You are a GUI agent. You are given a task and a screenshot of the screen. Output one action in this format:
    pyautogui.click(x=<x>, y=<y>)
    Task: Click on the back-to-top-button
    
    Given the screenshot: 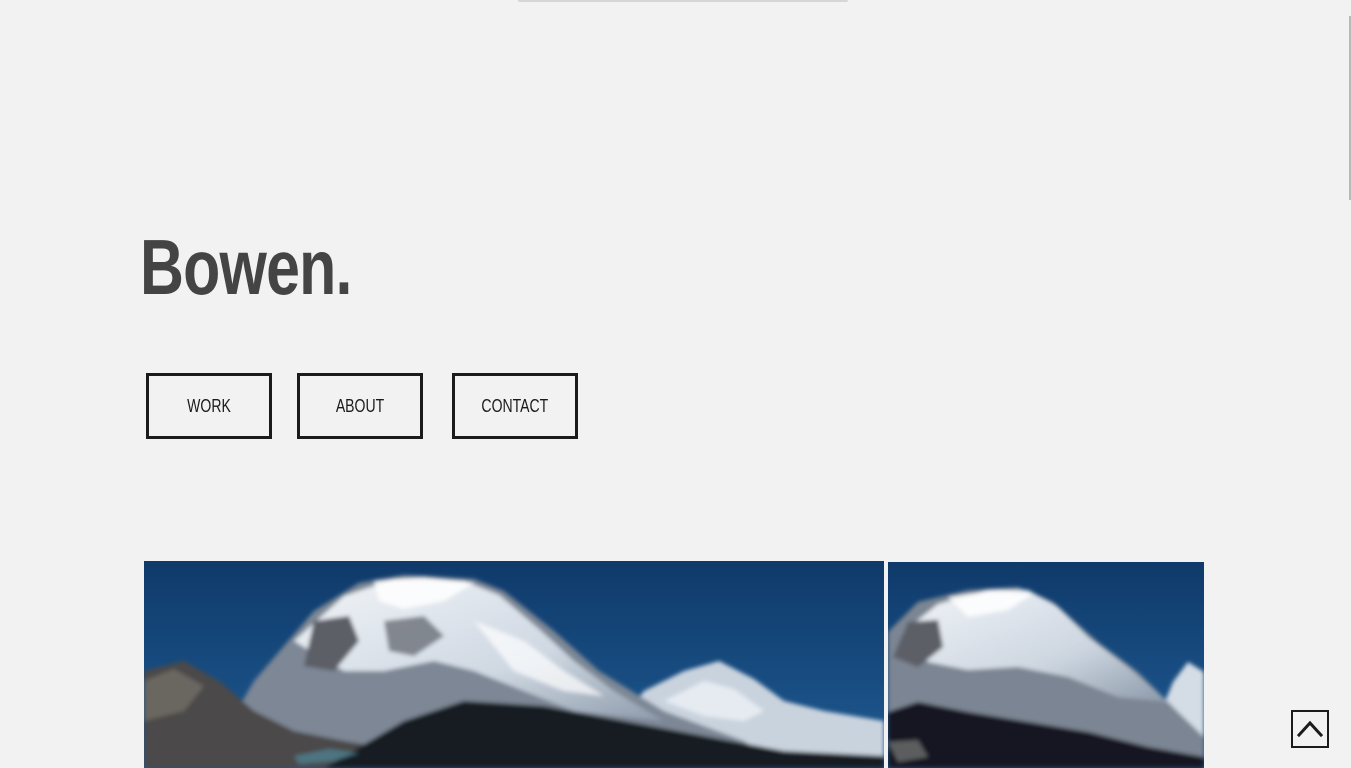 What is the action you would take?
    pyautogui.click(x=1310, y=729)
    